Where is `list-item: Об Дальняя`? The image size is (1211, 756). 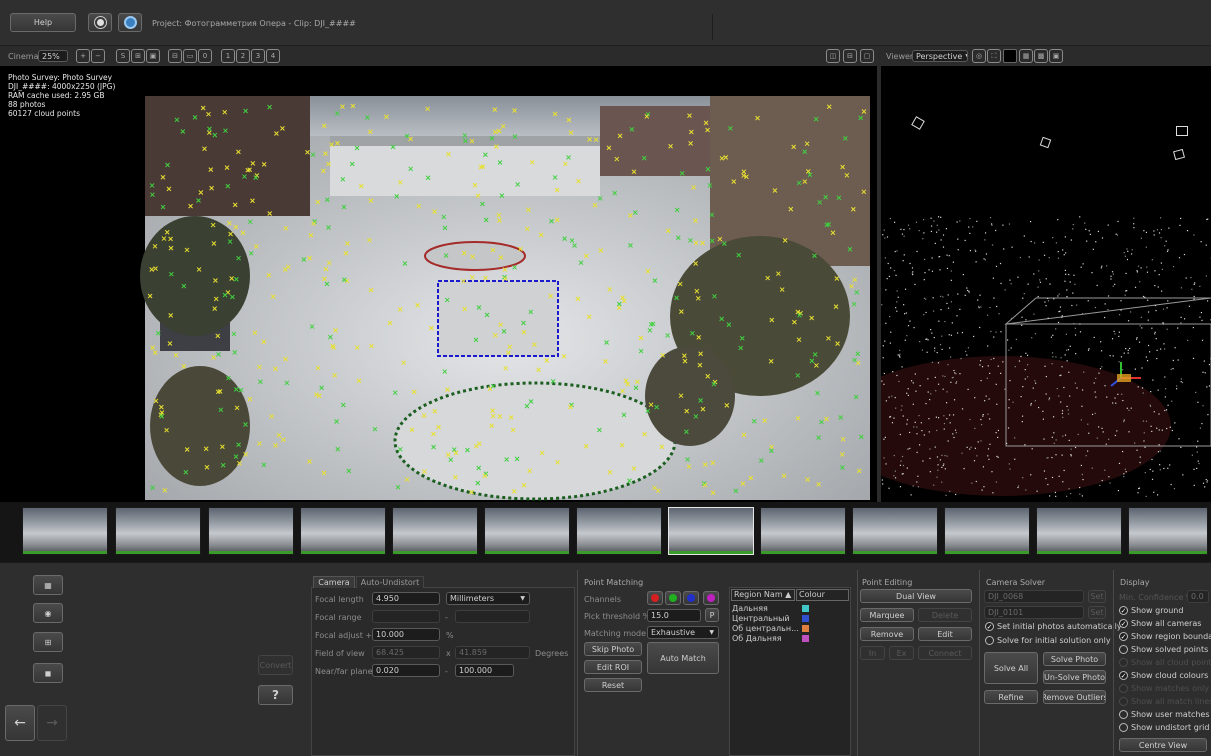 list-item: Об Дальняя is located at coordinates (791, 639).